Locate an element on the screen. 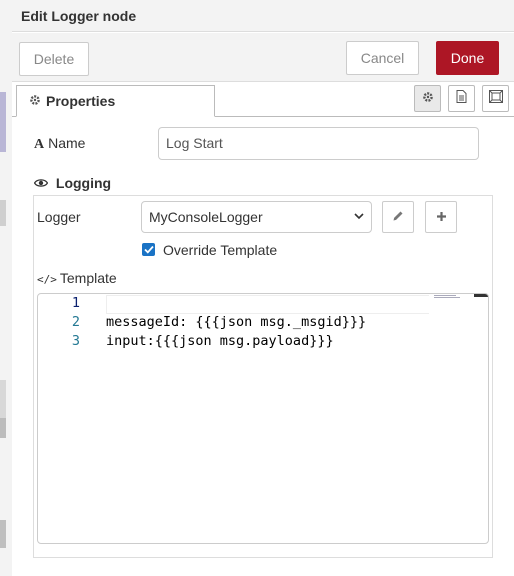 This screenshot has height=576, width=514. editor-minimap is located at coordinates (447, 297).